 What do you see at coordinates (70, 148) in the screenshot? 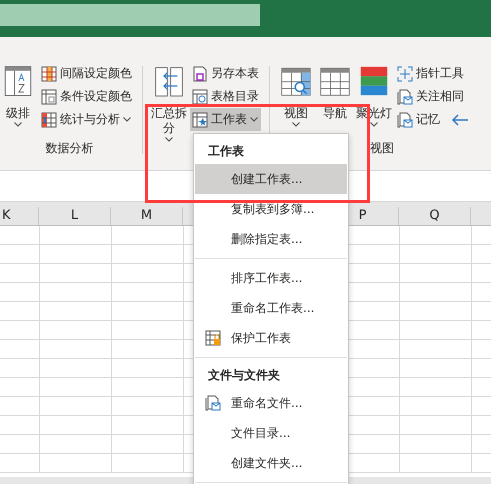
I see `group-label: 数据分析` at bounding box center [70, 148].